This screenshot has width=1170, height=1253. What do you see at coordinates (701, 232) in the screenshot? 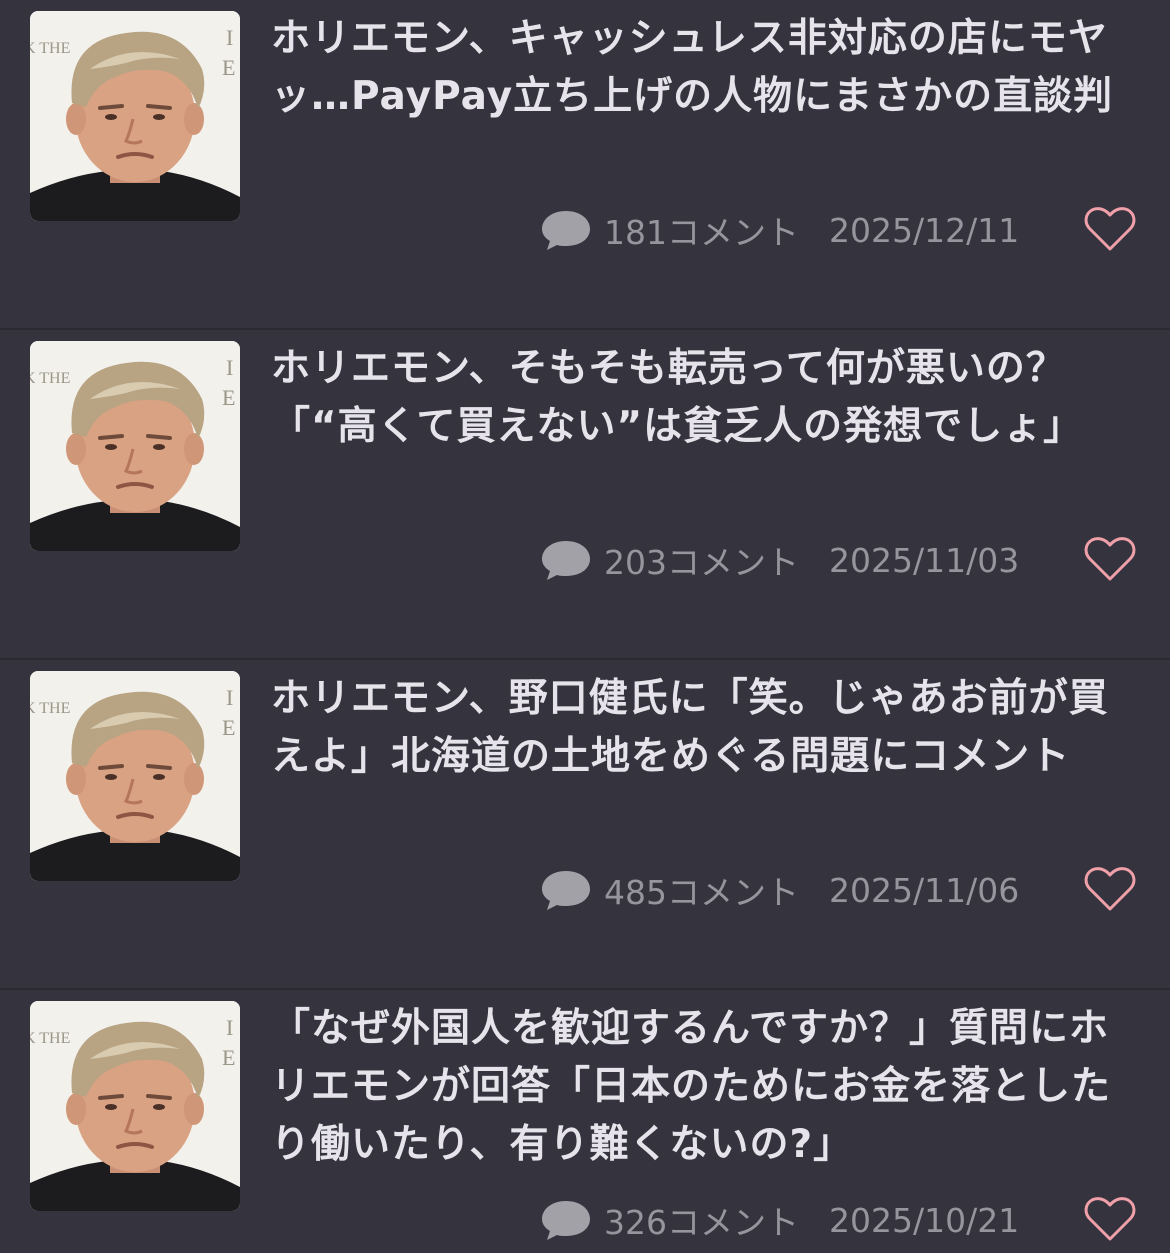
I see `comment-count: 181コメント` at bounding box center [701, 232].